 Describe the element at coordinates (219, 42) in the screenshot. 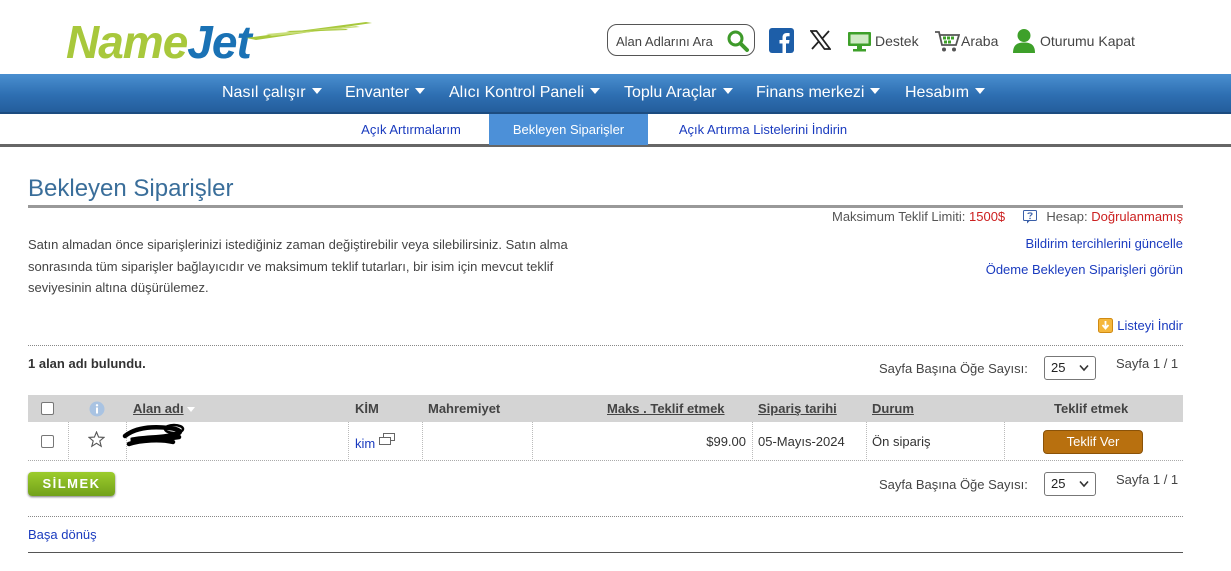

I see `namejet-logo: NameJet` at that location.